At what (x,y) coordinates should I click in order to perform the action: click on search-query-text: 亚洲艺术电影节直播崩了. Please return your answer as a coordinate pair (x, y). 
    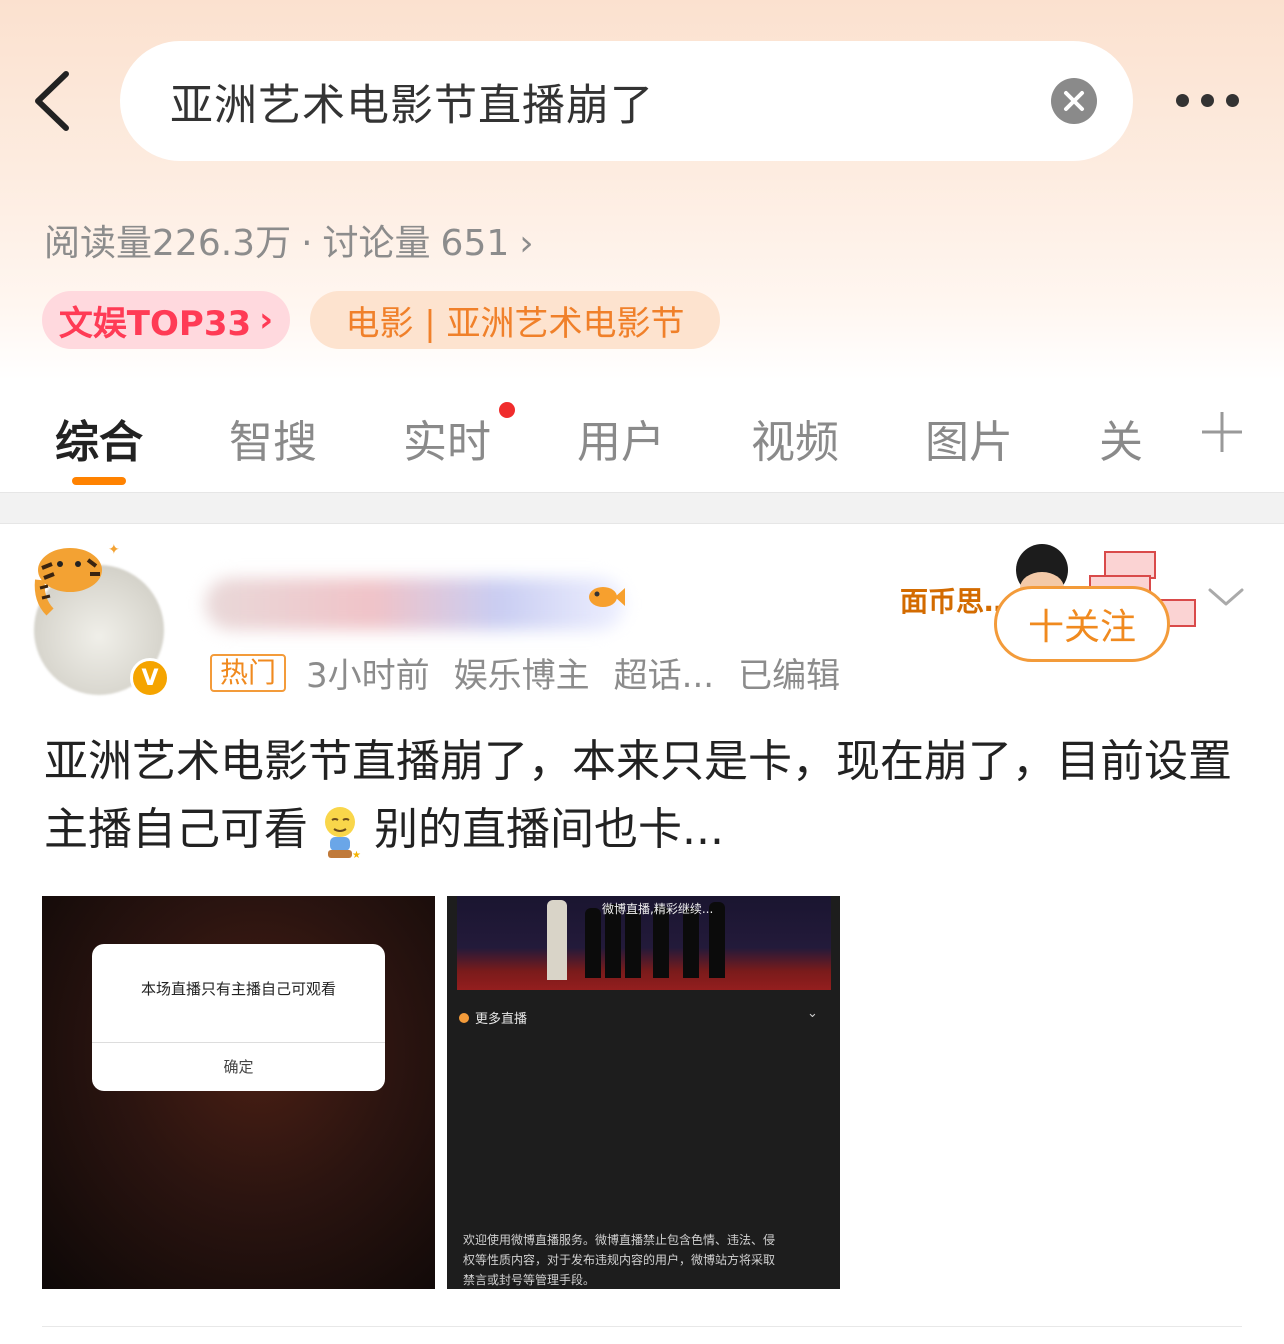
    Looking at the image, I should click on (412, 106).